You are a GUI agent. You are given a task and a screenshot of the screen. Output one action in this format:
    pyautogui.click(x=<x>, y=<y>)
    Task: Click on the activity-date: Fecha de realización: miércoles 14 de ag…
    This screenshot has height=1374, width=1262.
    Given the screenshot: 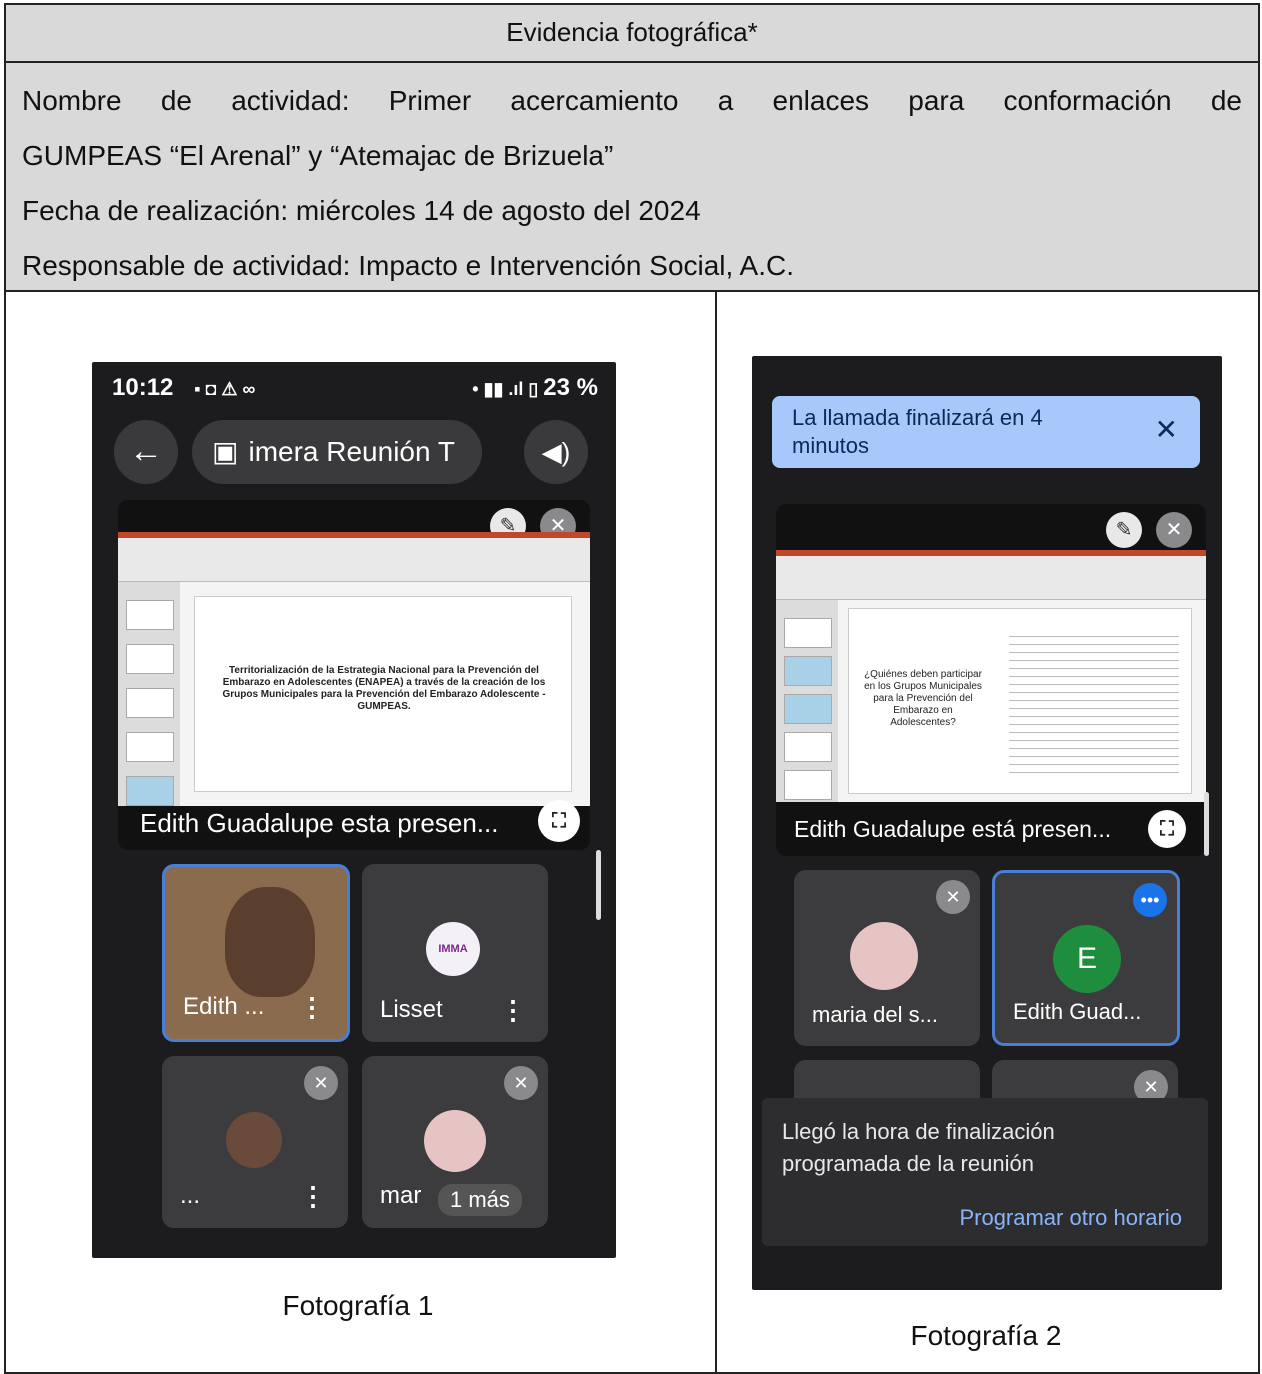 What is the action you would take?
    pyautogui.click(x=361, y=210)
    